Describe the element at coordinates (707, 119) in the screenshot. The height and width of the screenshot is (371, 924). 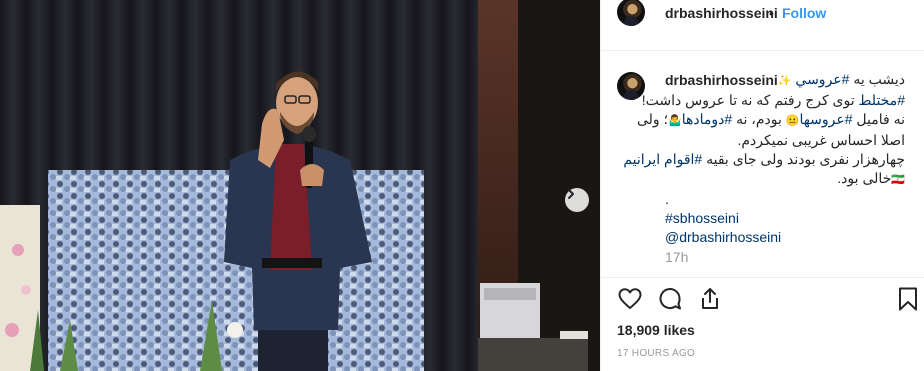
I see `hashtag-link: #دومادها` at that location.